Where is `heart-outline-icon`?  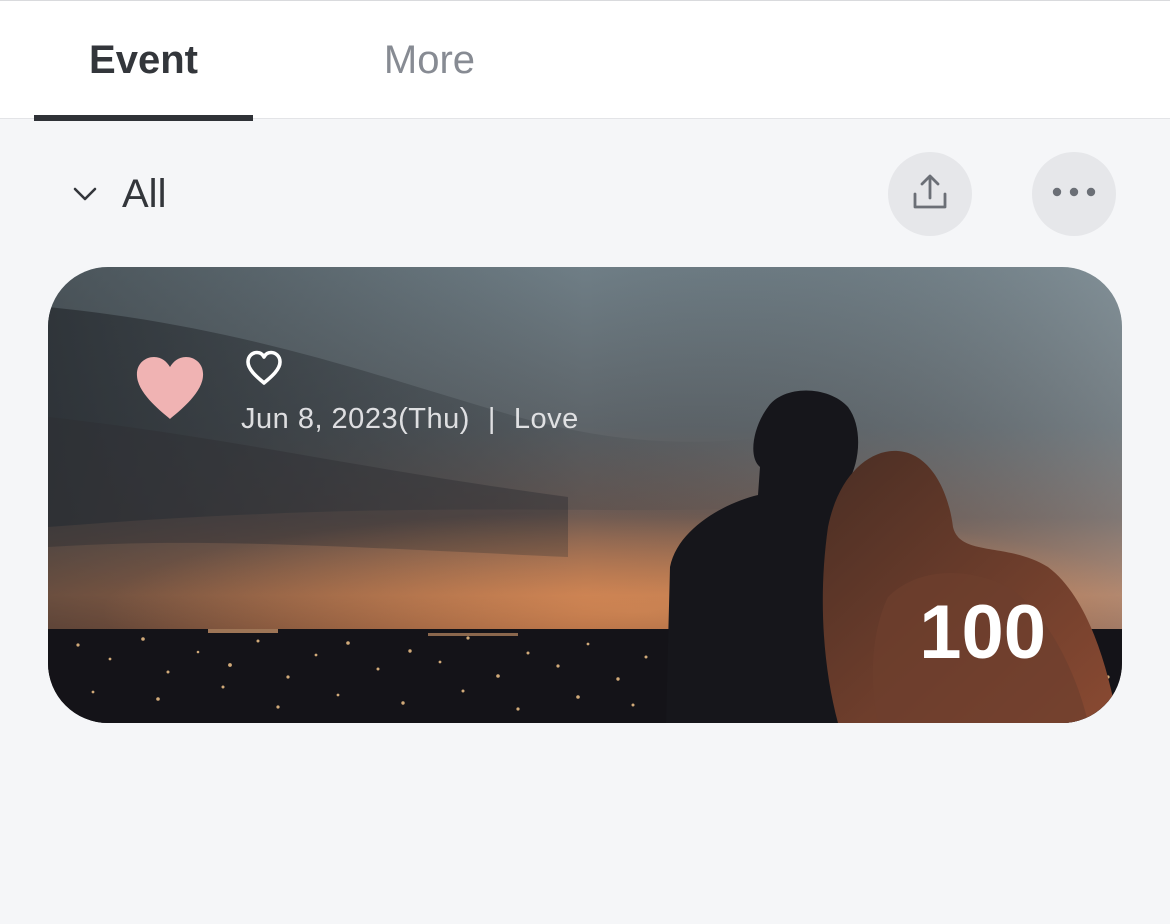 heart-outline-icon is located at coordinates (264, 368).